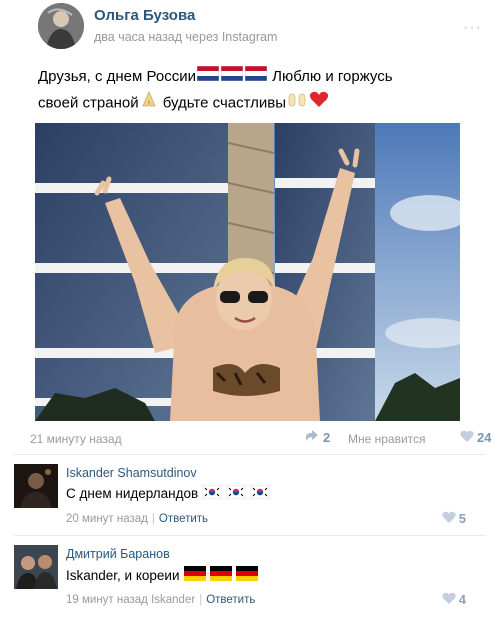  What do you see at coordinates (131, 473) in the screenshot?
I see `commenter-name: Iskander Shamsutdinov` at bounding box center [131, 473].